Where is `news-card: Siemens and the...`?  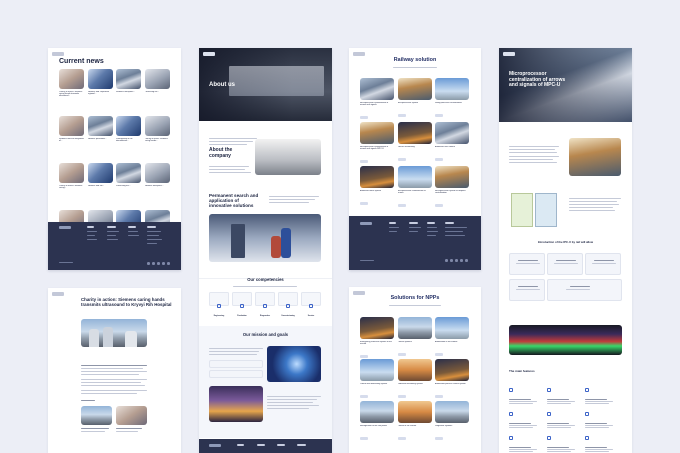 news-card: Siemens and the... is located at coordinates (100, 175).